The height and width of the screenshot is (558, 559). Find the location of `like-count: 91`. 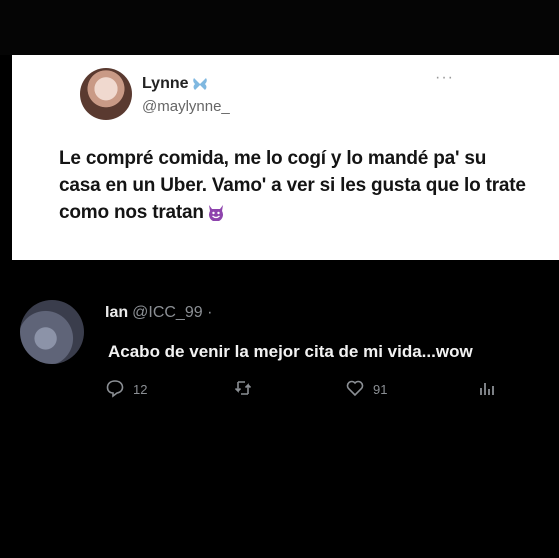

like-count: 91 is located at coordinates (380, 389).